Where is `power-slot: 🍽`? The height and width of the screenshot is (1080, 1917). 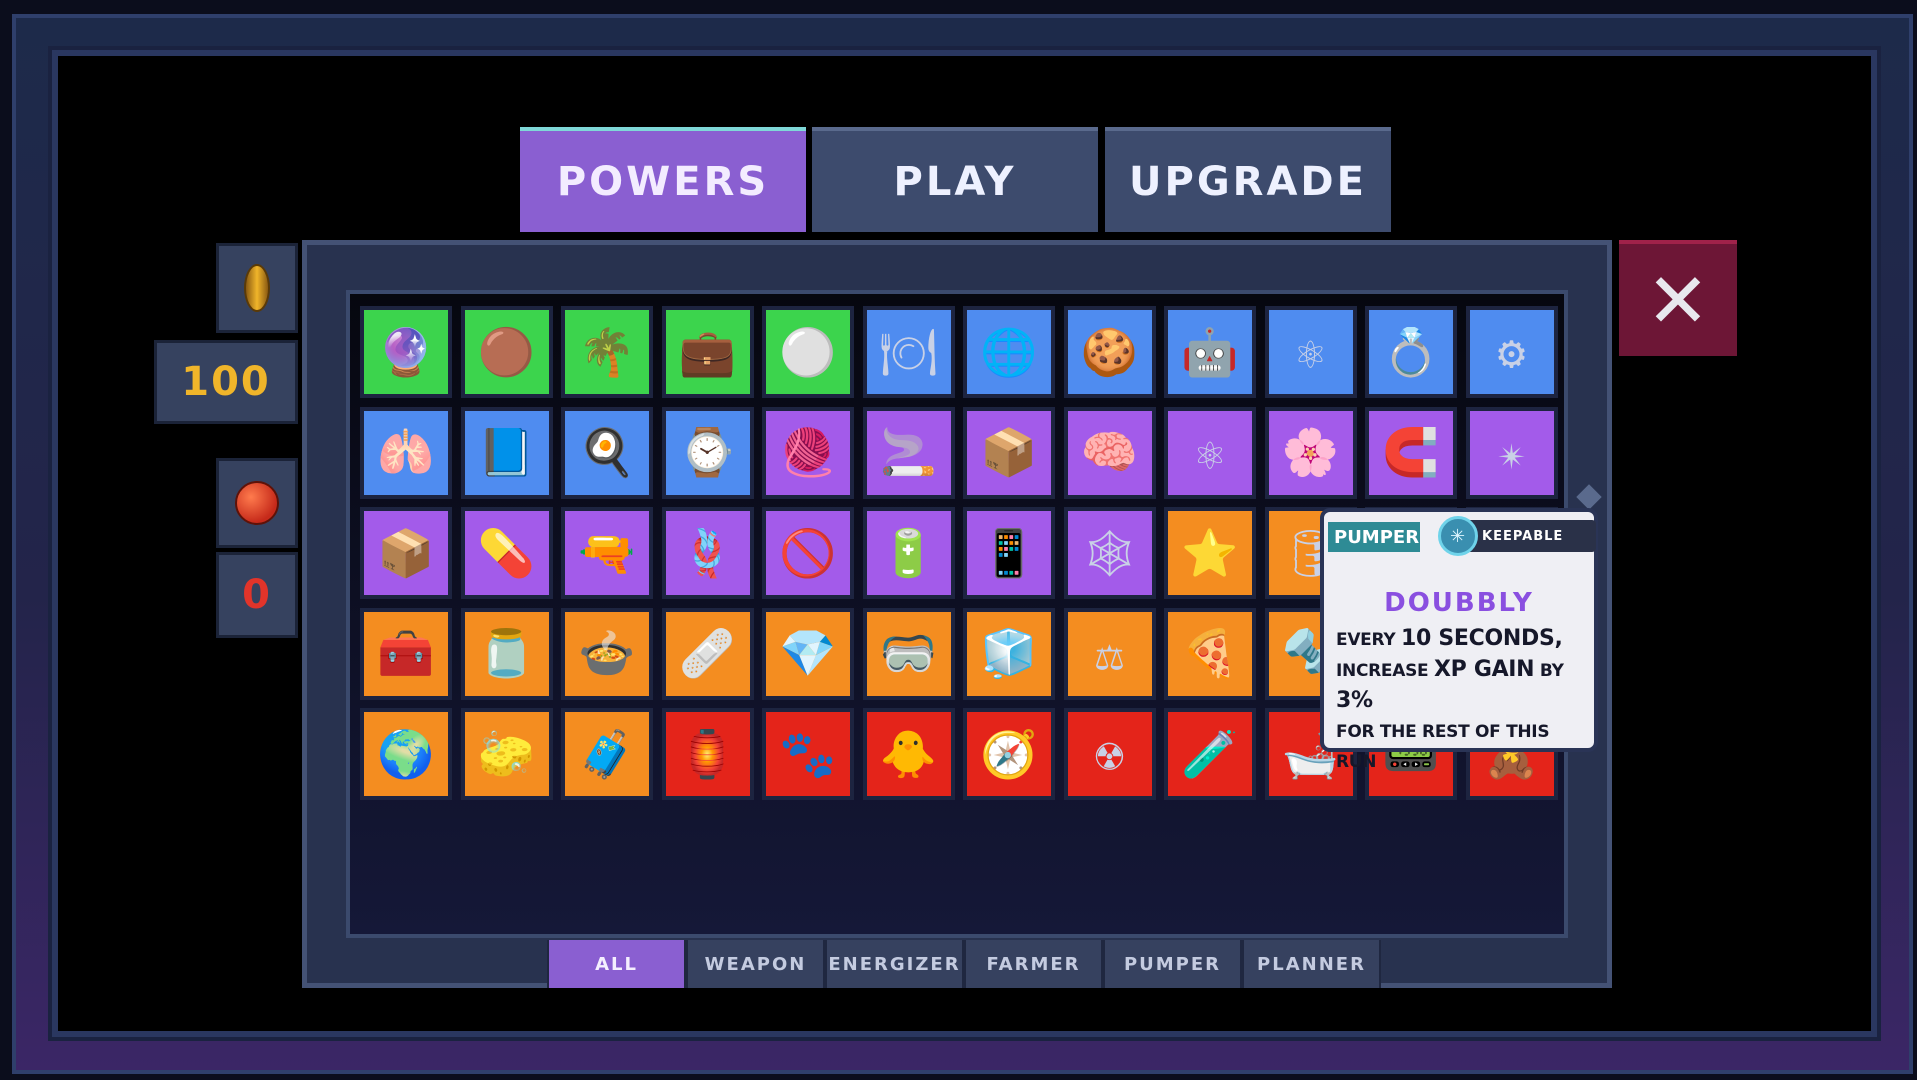 power-slot: 🍽 is located at coordinates (908, 352).